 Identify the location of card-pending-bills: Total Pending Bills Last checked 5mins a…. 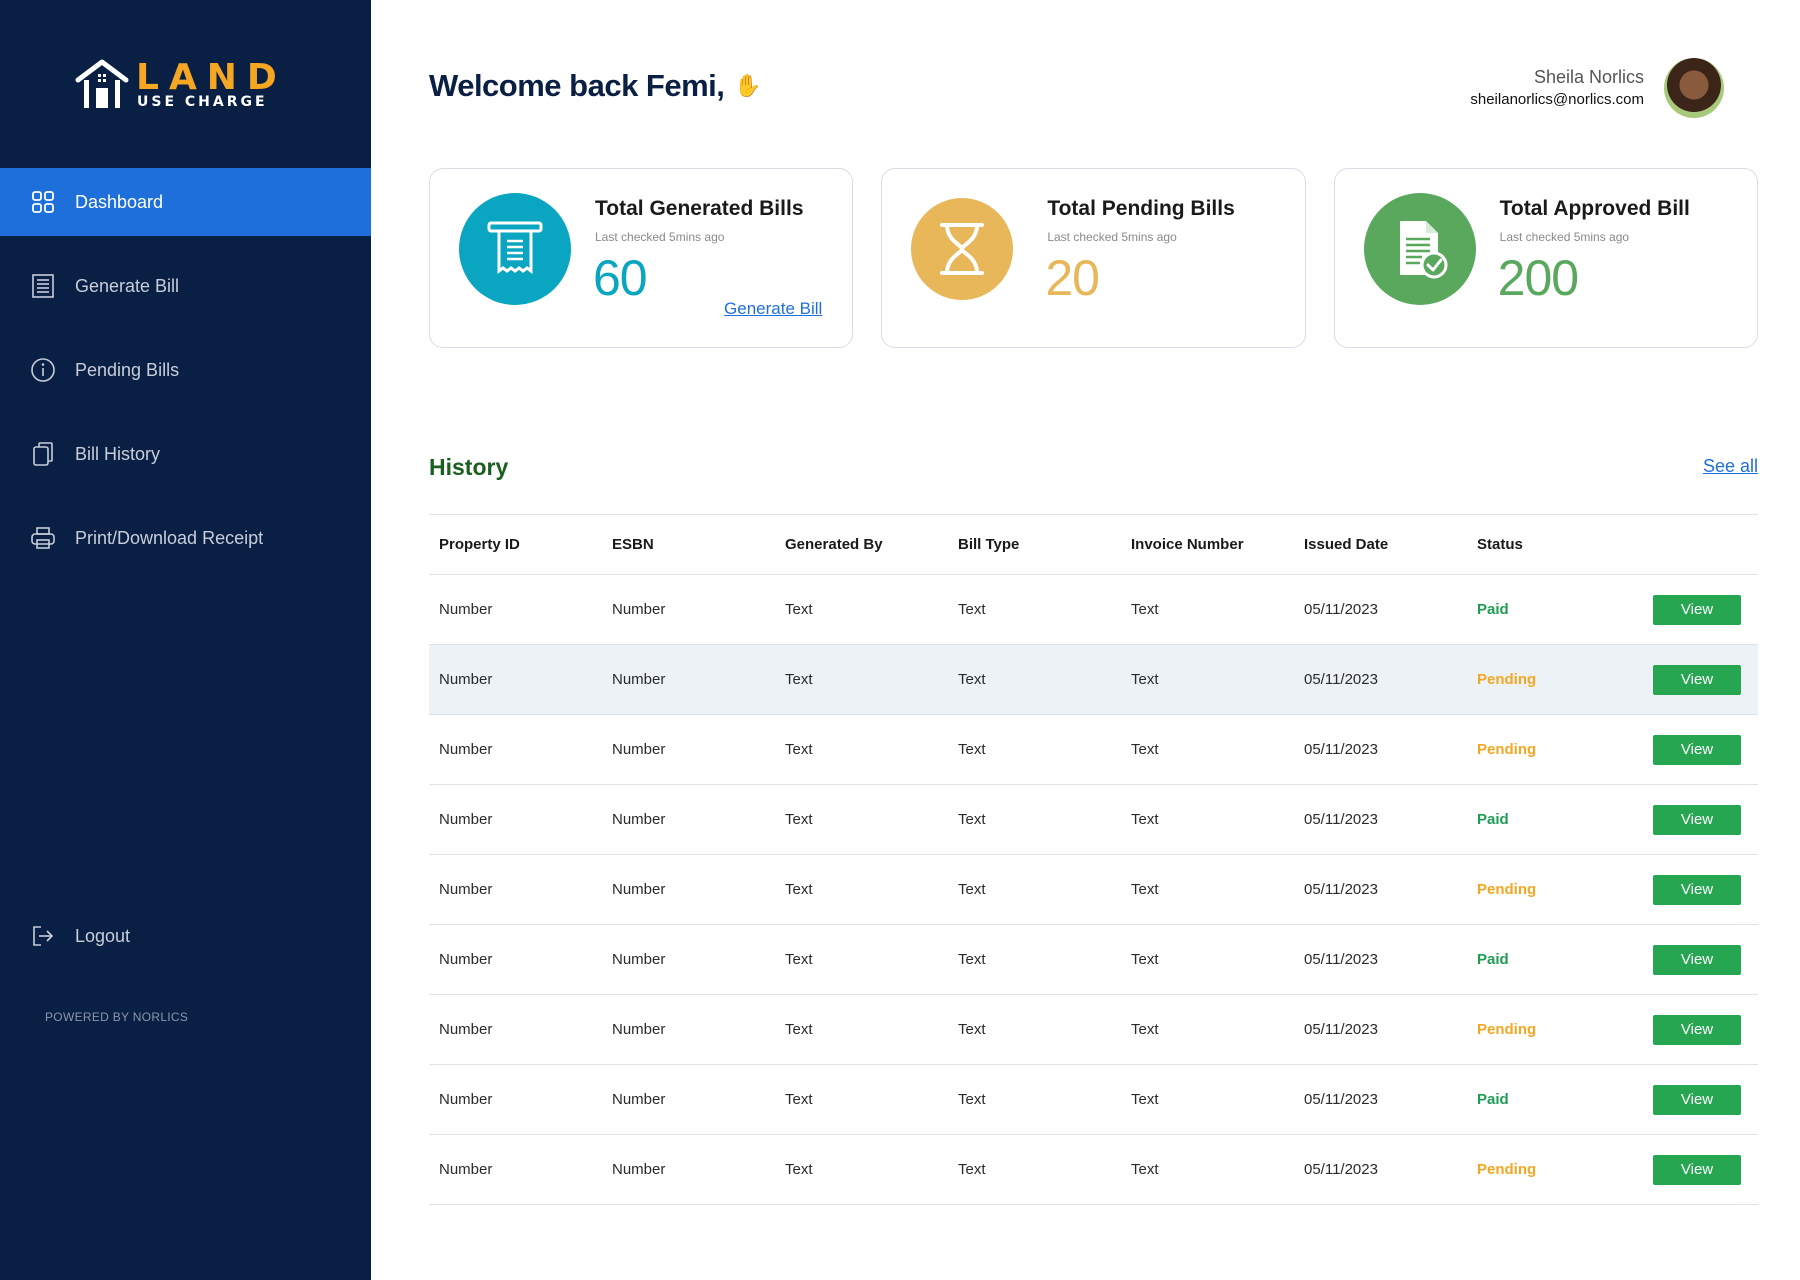
(1093, 258).